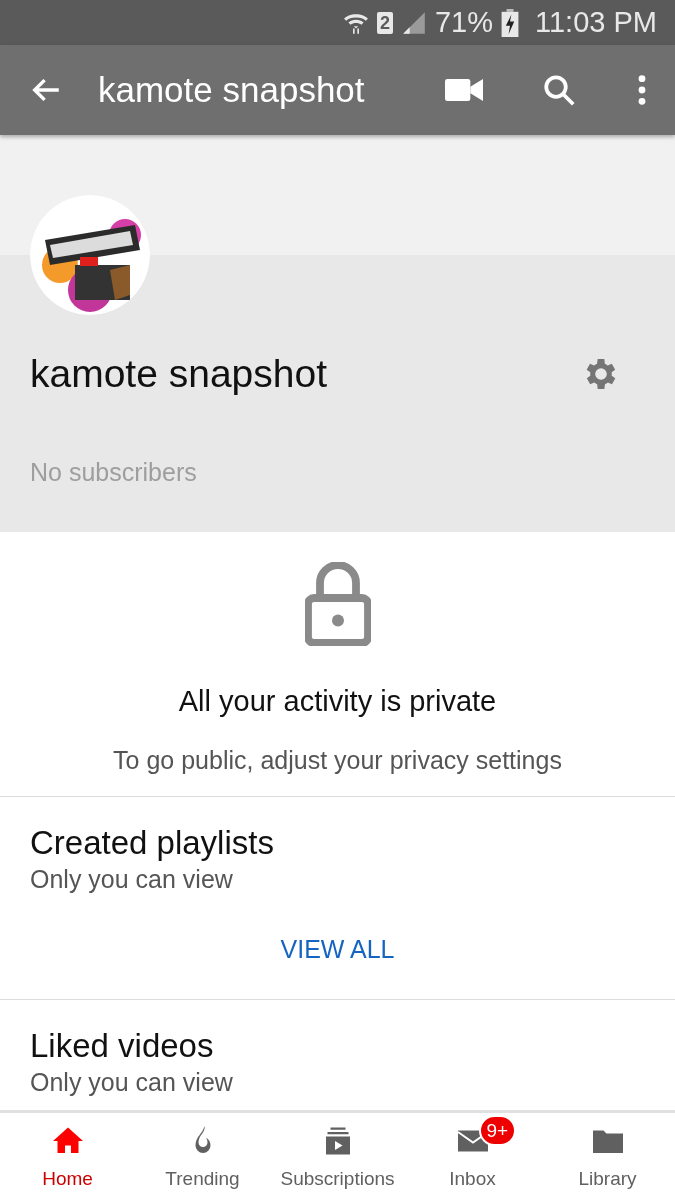 The width and height of the screenshot is (675, 1200). Describe the element at coordinates (67, 1156) in the screenshot. I see `nav-tab: Home` at that location.